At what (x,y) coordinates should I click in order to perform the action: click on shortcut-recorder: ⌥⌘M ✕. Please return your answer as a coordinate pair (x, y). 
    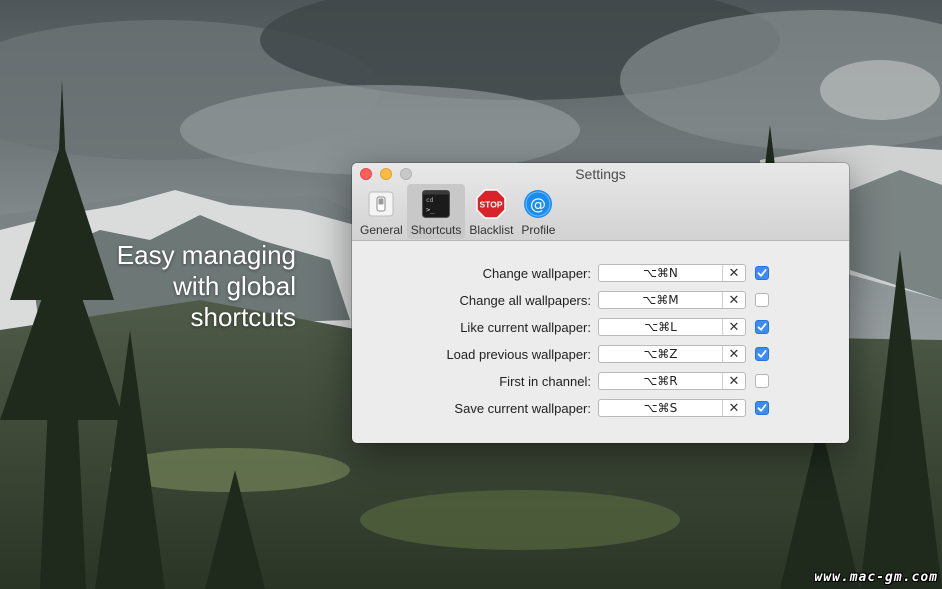
    Looking at the image, I should click on (672, 300).